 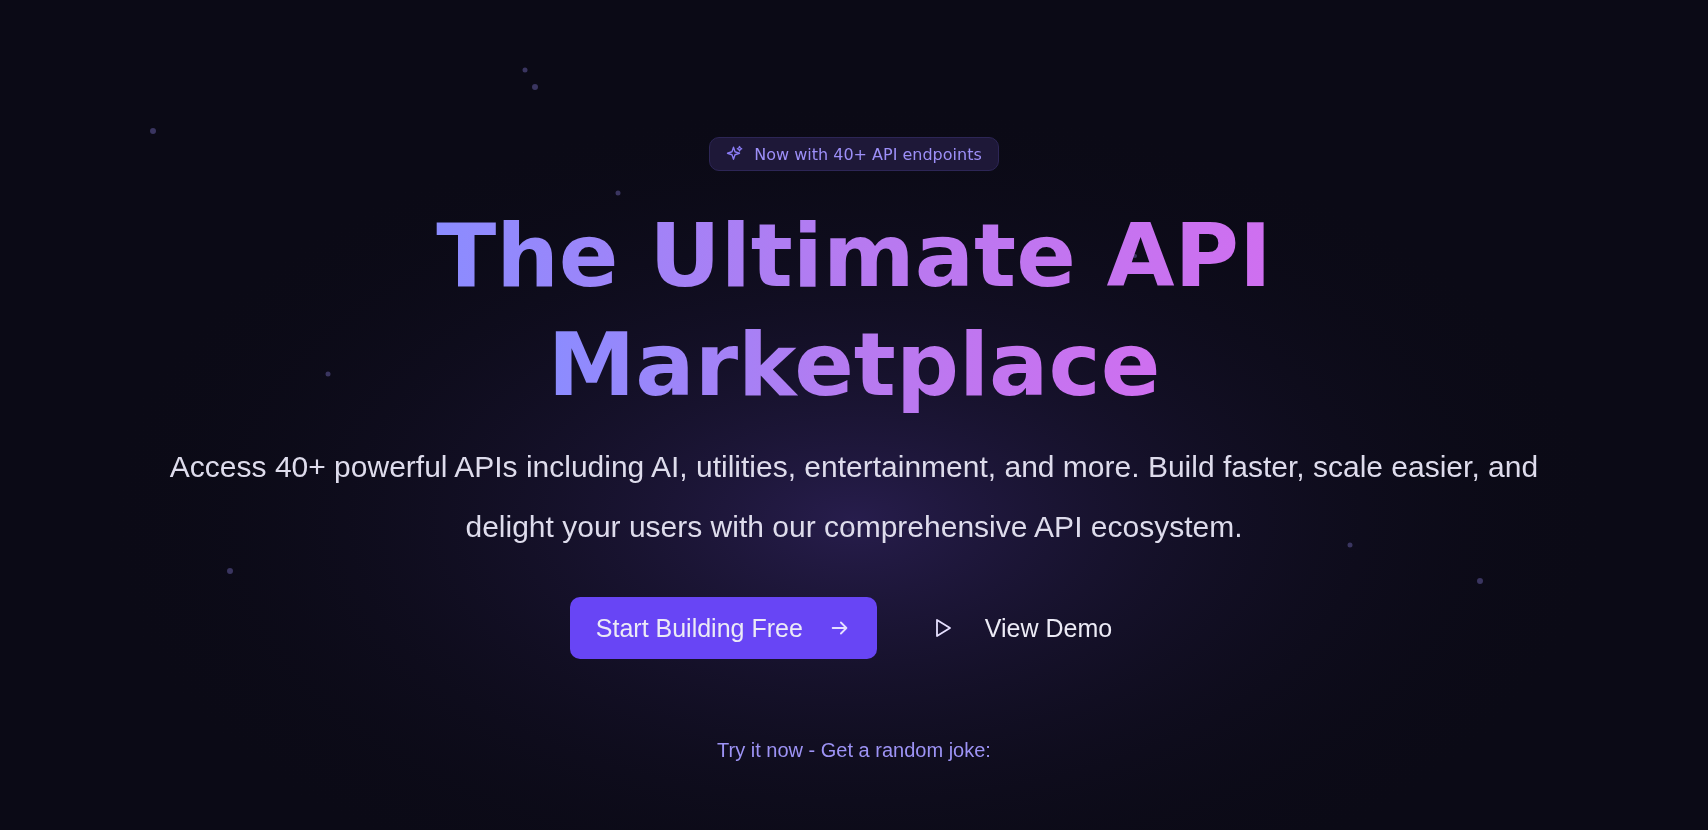 What do you see at coordinates (854, 750) in the screenshot?
I see `try-prompt: Try it now - Get a random joke:` at bounding box center [854, 750].